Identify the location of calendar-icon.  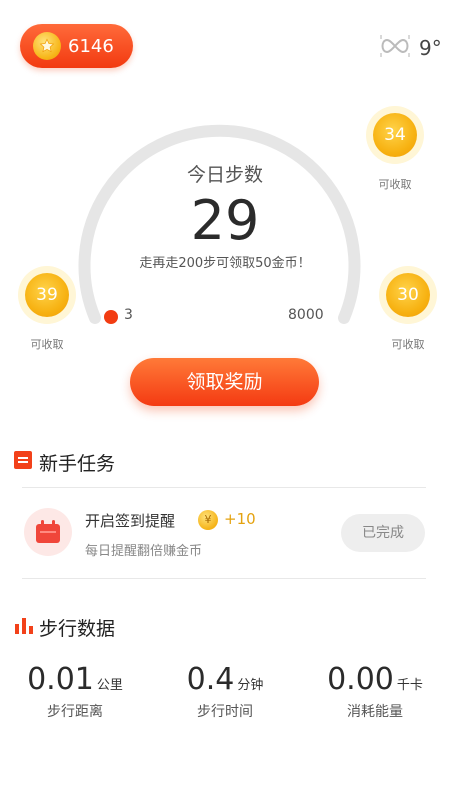
(48, 532).